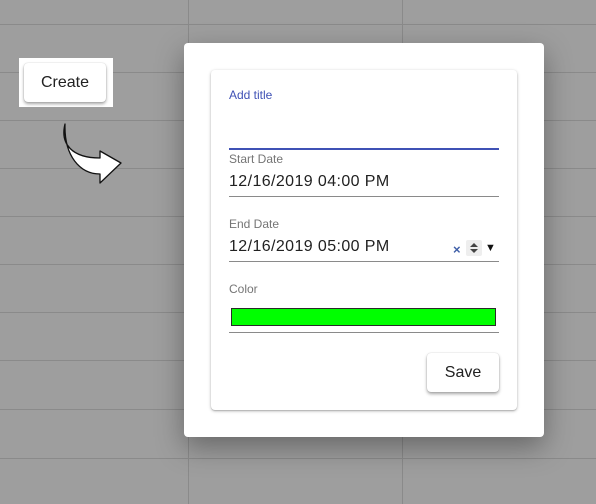 Image resolution: width=596 pixels, height=504 pixels. I want to click on clear-icon: ×, so click(457, 249).